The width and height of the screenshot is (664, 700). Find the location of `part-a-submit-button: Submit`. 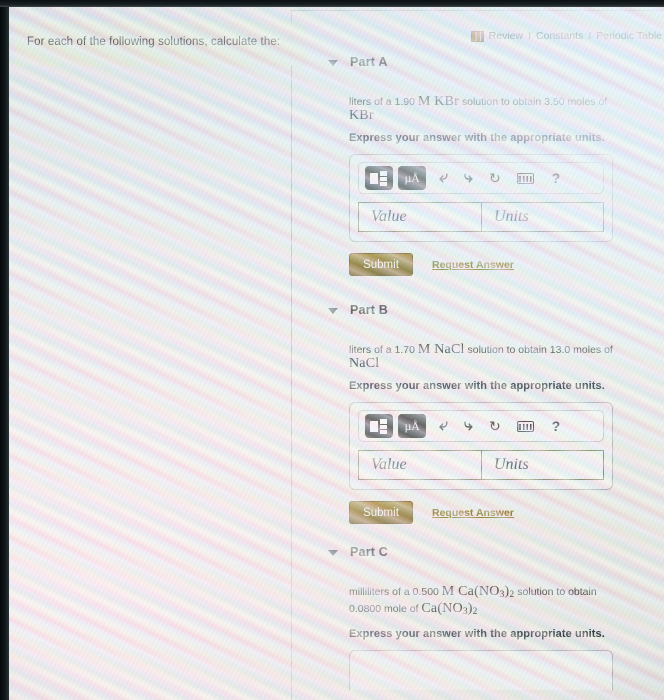

part-a-submit-button: Submit is located at coordinates (381, 264).